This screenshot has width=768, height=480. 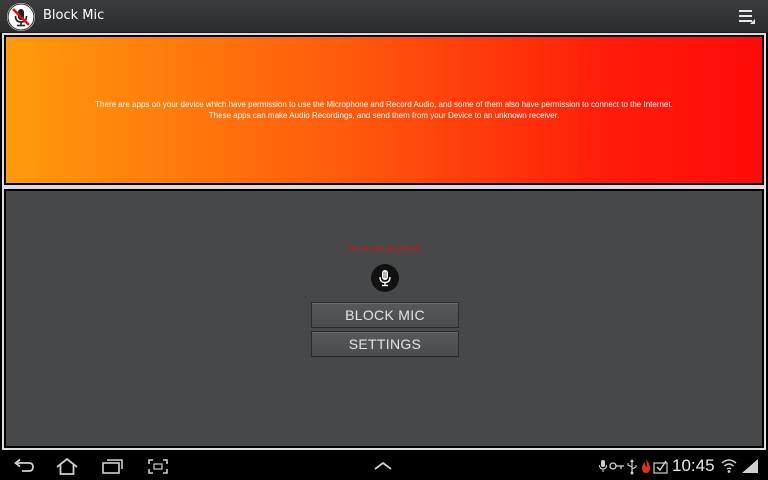 What do you see at coordinates (385, 344) in the screenshot?
I see `settings-button: SETTINGS` at bounding box center [385, 344].